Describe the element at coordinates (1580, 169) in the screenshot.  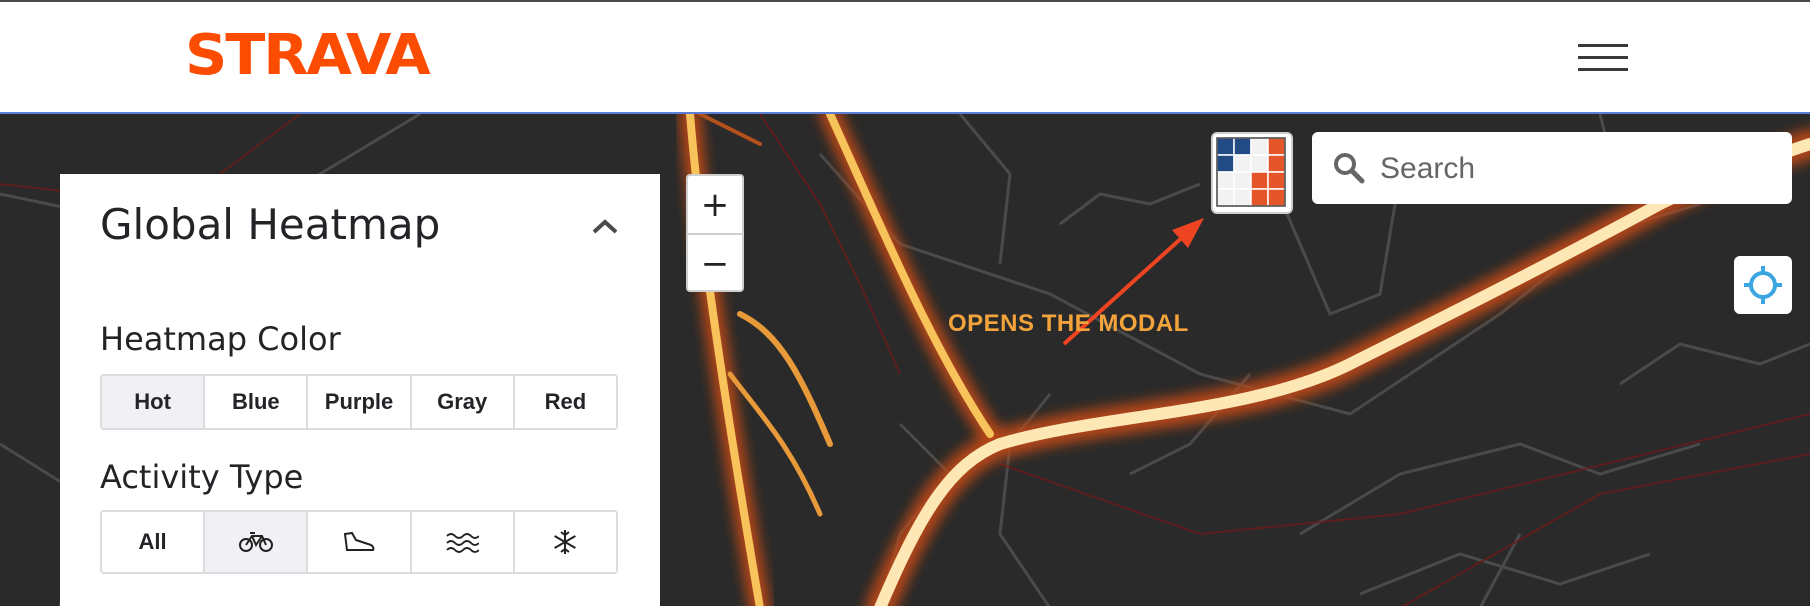
I see `search-input` at that location.